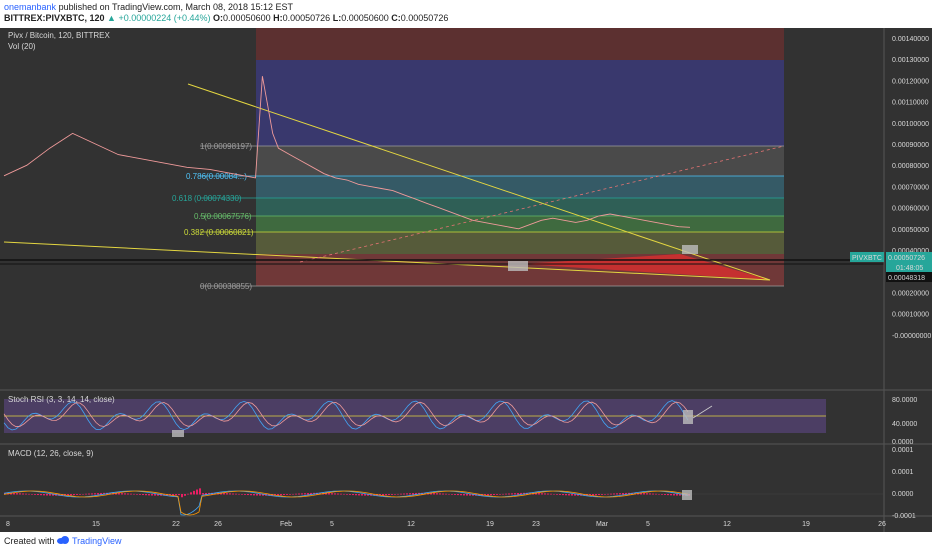 This screenshot has height=550, width=932. I want to click on macd-marker, so click(687, 495).